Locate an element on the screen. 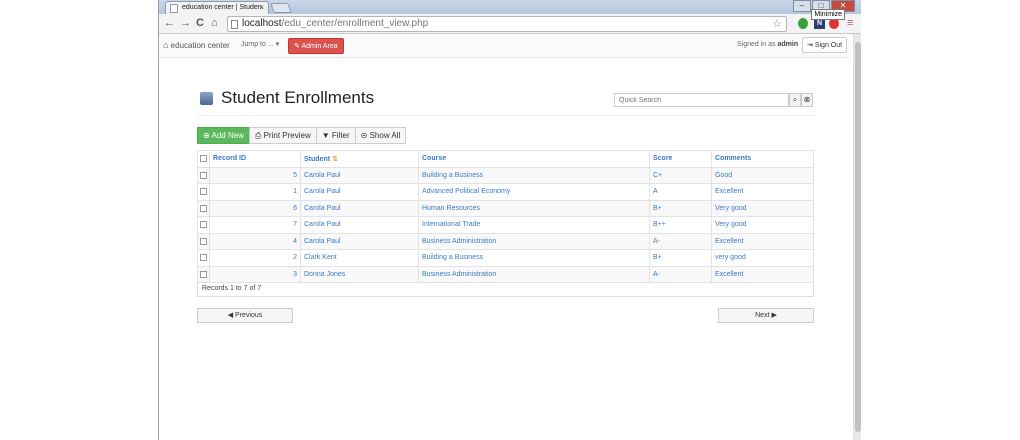 This screenshot has height=440, width=1020. cell-record-id: 5 is located at coordinates (255, 175).